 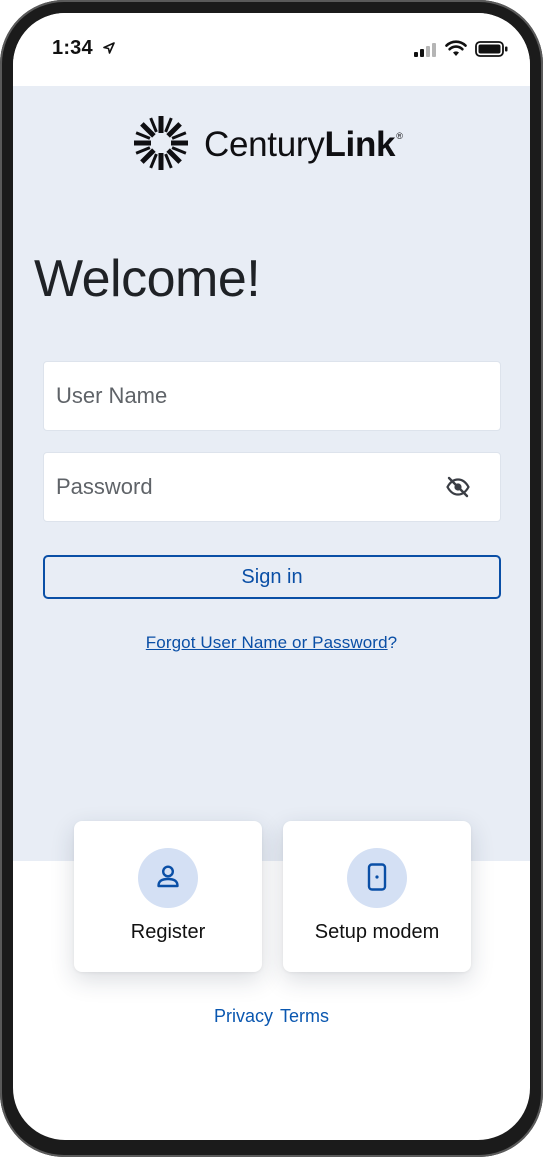 I want to click on cellular-signal-icon, so click(x=425, y=50).